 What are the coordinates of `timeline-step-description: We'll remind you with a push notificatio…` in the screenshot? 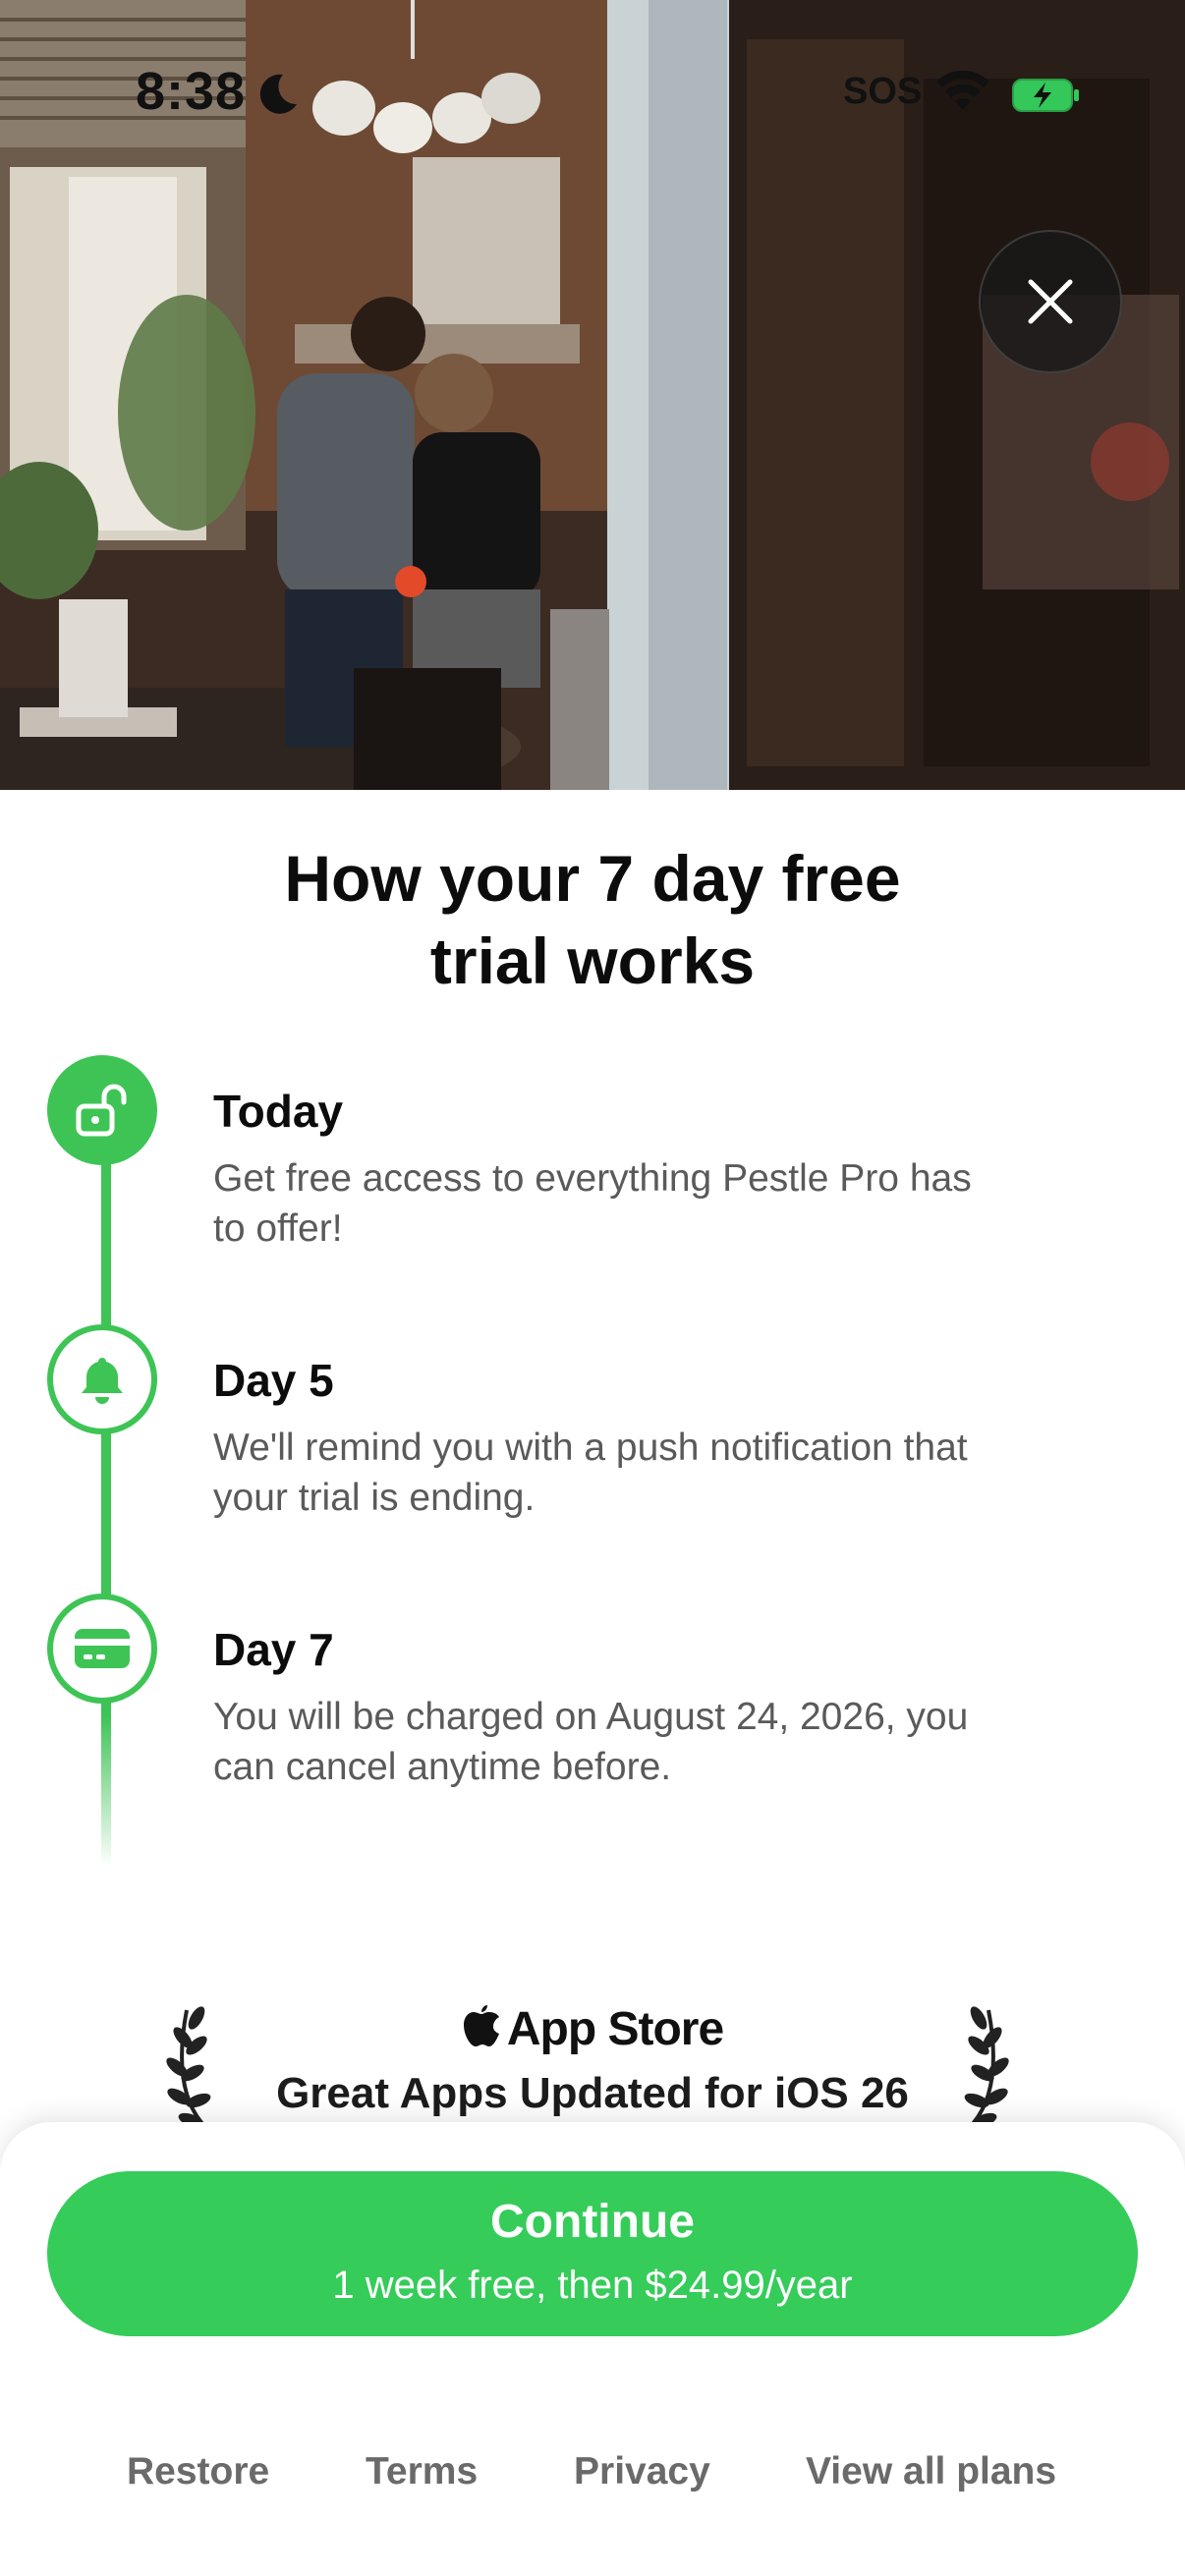 It's located at (656, 1473).